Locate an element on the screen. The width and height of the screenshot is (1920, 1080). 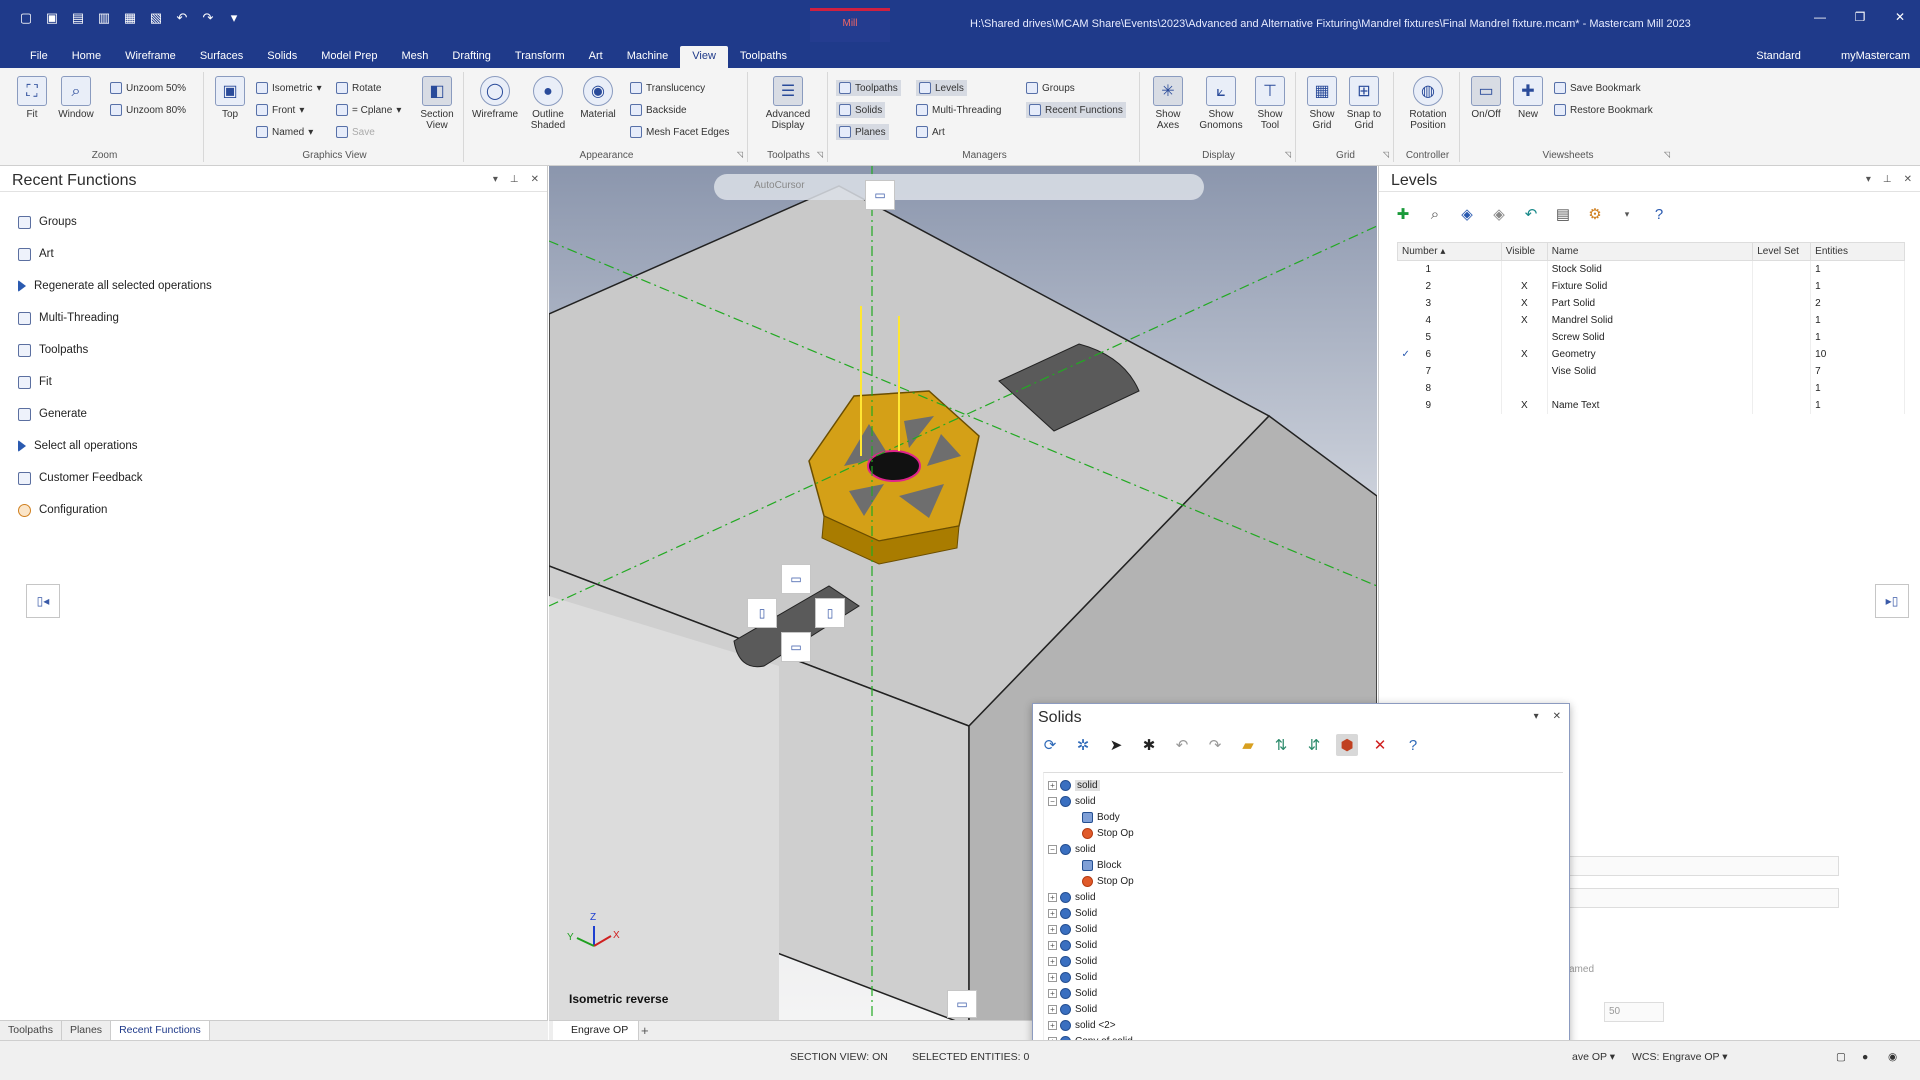
backside-button: Backside is located at coordinates (658, 110).